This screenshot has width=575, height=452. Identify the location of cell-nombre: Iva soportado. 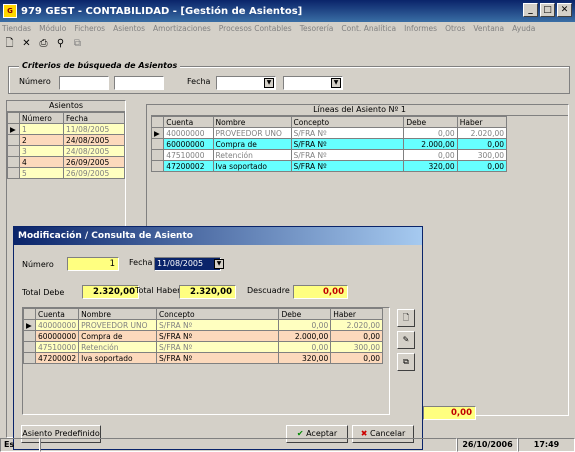
(118, 358).